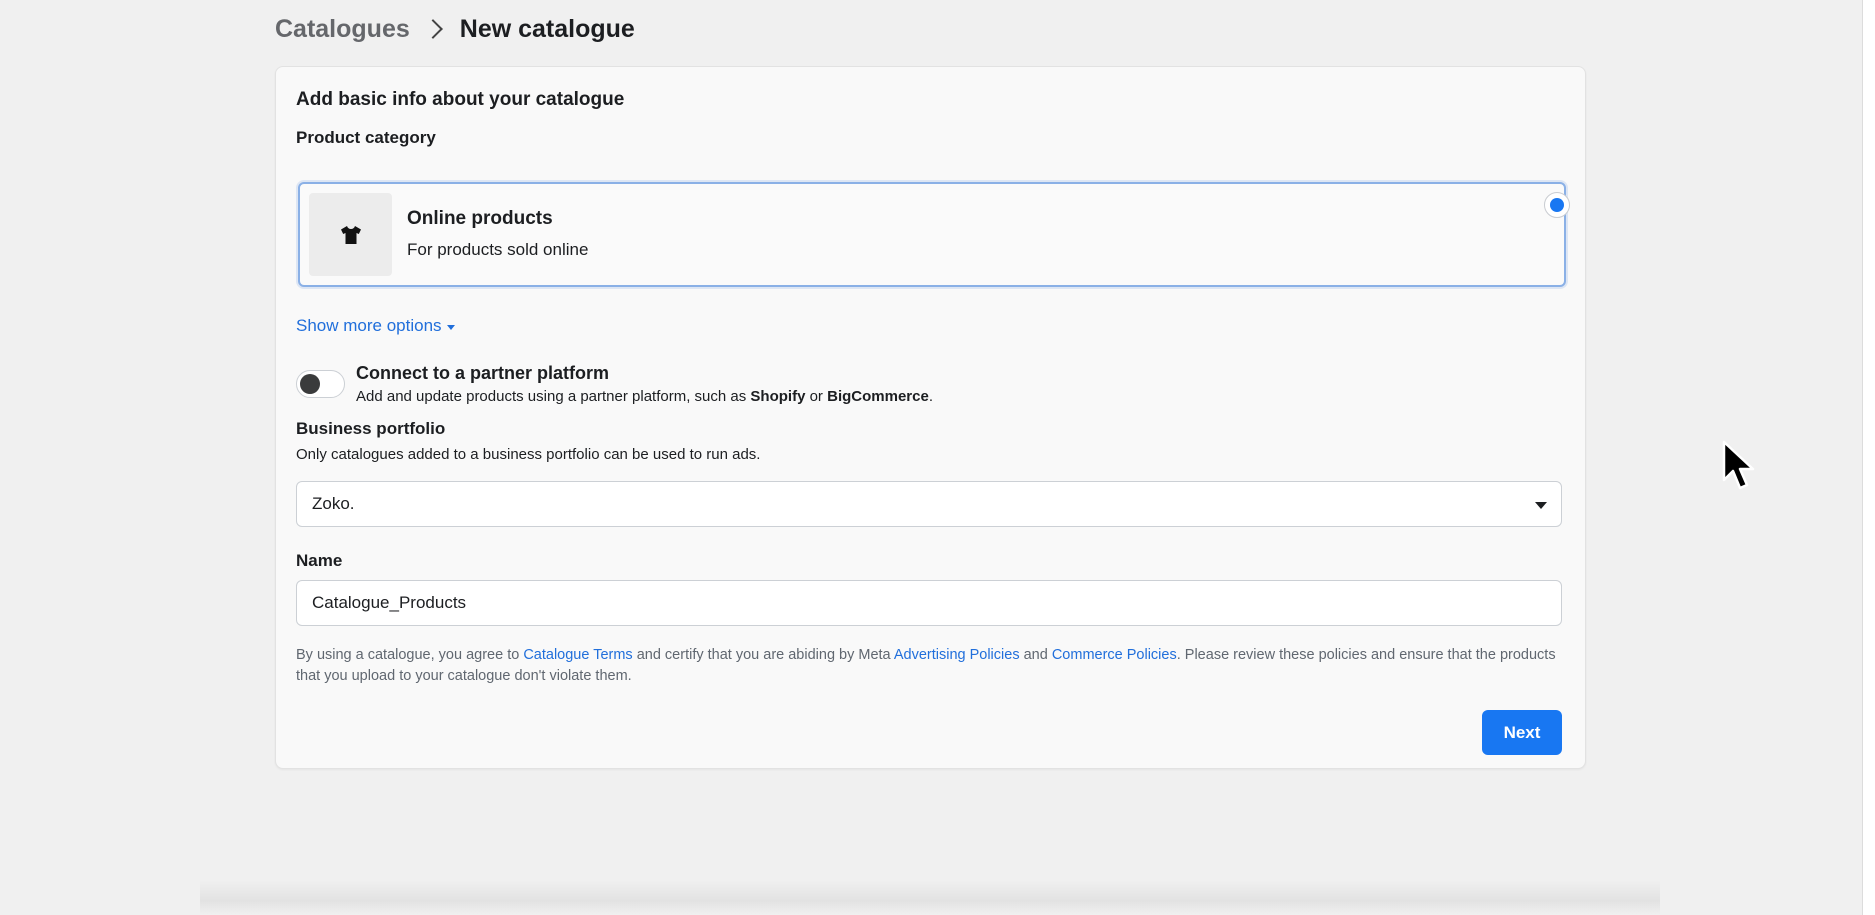 This screenshot has width=1875, height=915. What do you see at coordinates (957, 655) in the screenshot?
I see `advertising-policies-link: Advertising Policies` at bounding box center [957, 655].